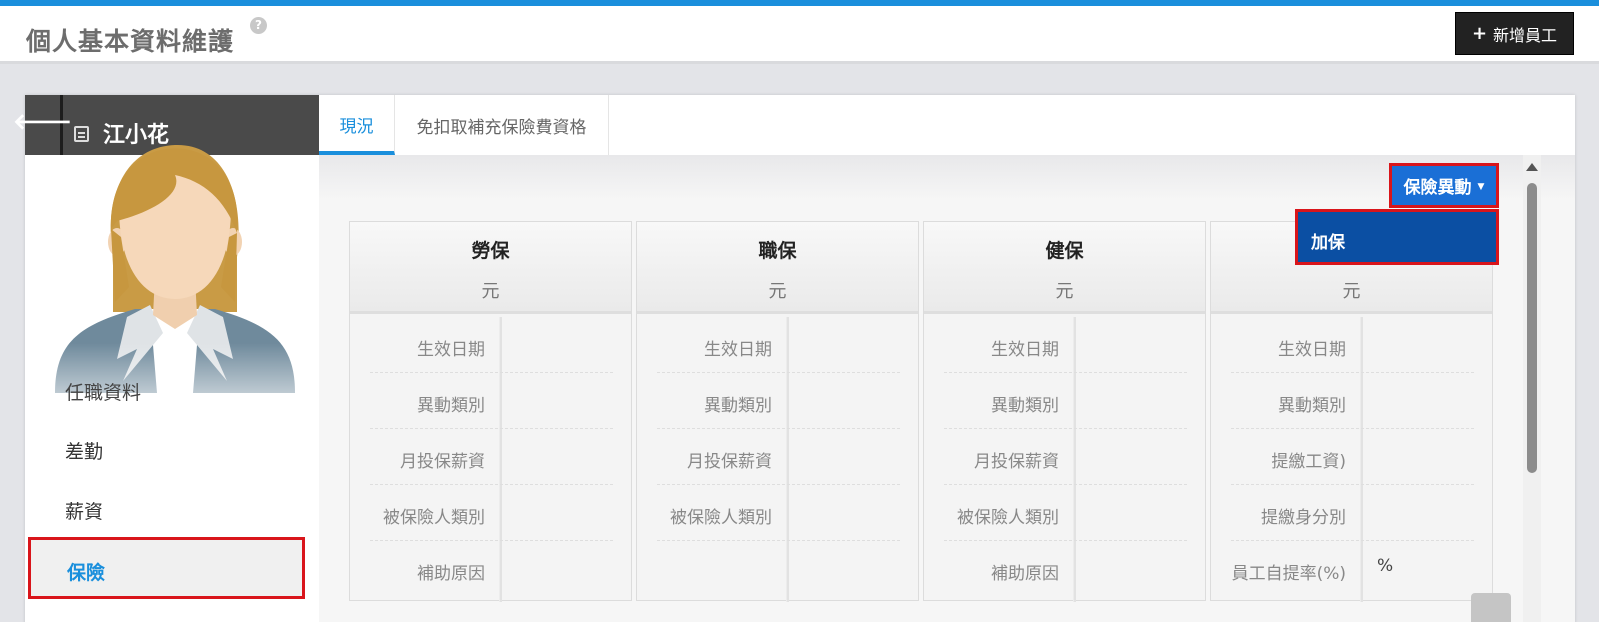 The image size is (1599, 622). Describe the element at coordinates (1437, 188) in the screenshot. I see `insurance-change-label: 保險異動` at that location.